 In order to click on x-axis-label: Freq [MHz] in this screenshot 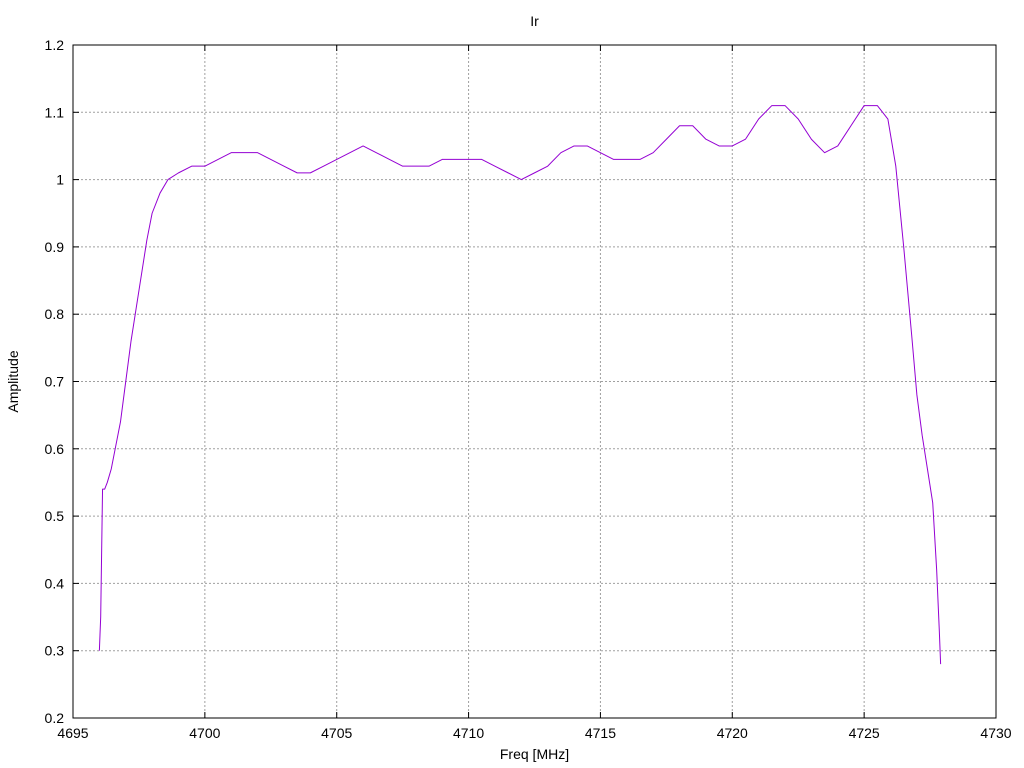, I will do `click(534, 754)`.